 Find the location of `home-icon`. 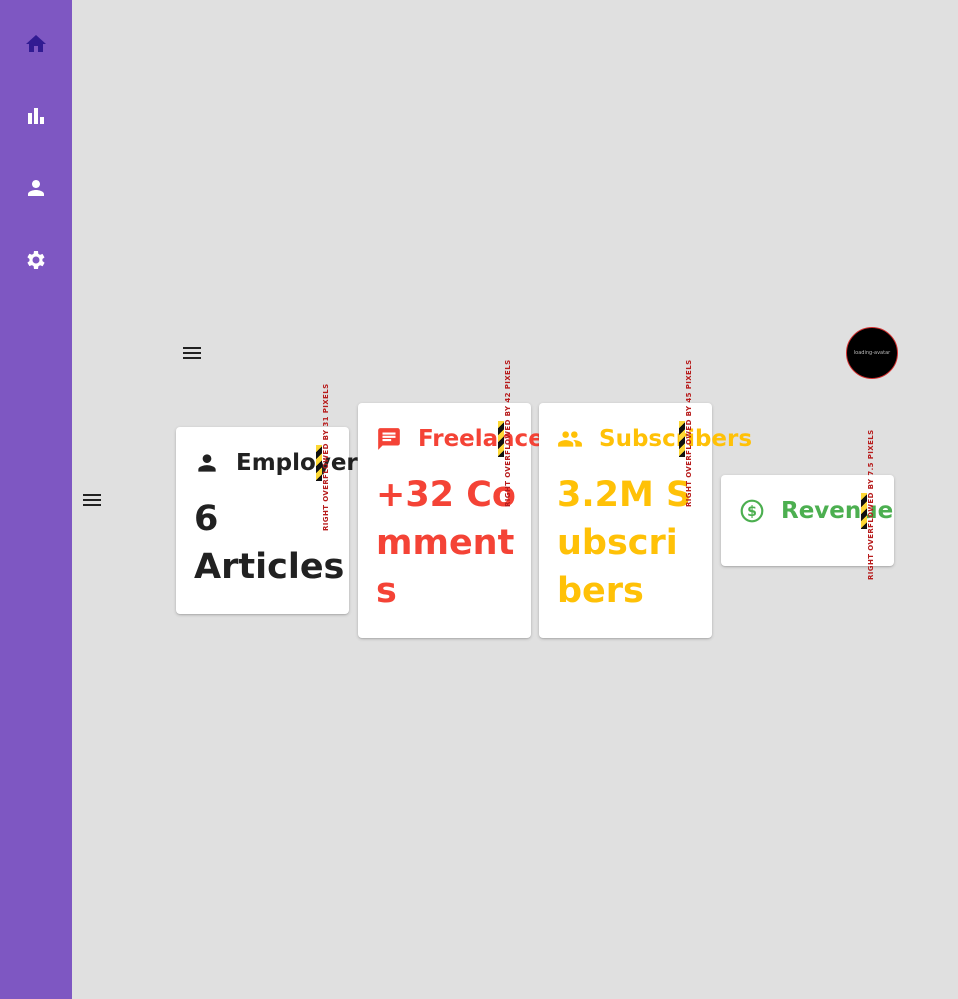

home-icon is located at coordinates (36, 43).